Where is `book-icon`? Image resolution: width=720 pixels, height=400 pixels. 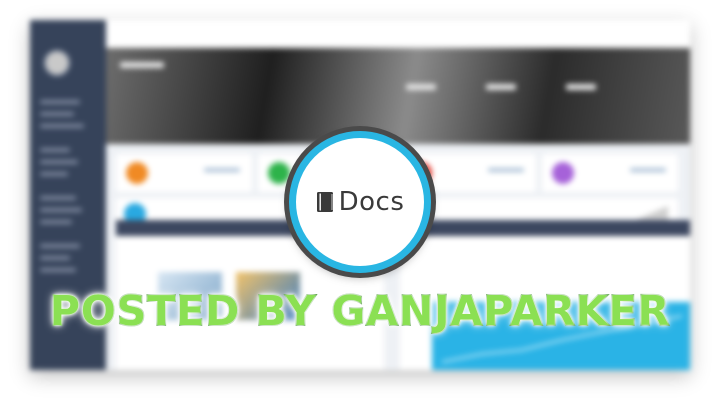
book-icon is located at coordinates (324, 202).